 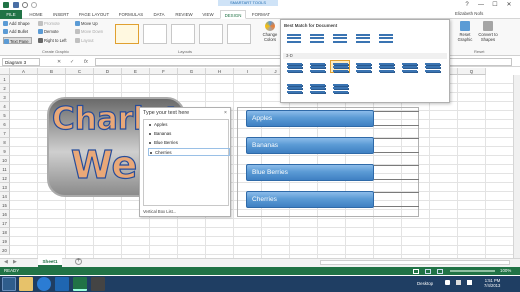 I want to click on close-icon: ×, so click(x=225, y=113).